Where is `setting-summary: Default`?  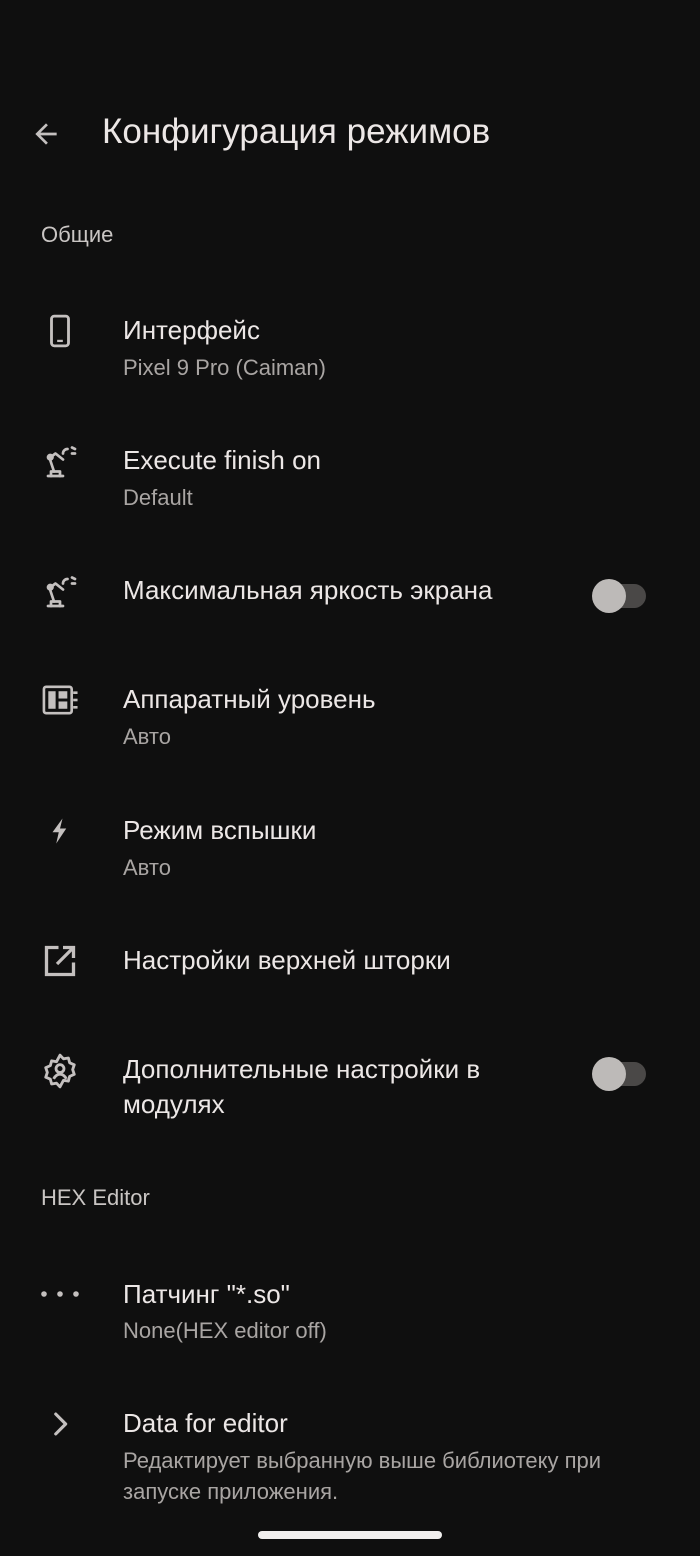 setting-summary: Default is located at coordinates (158, 497).